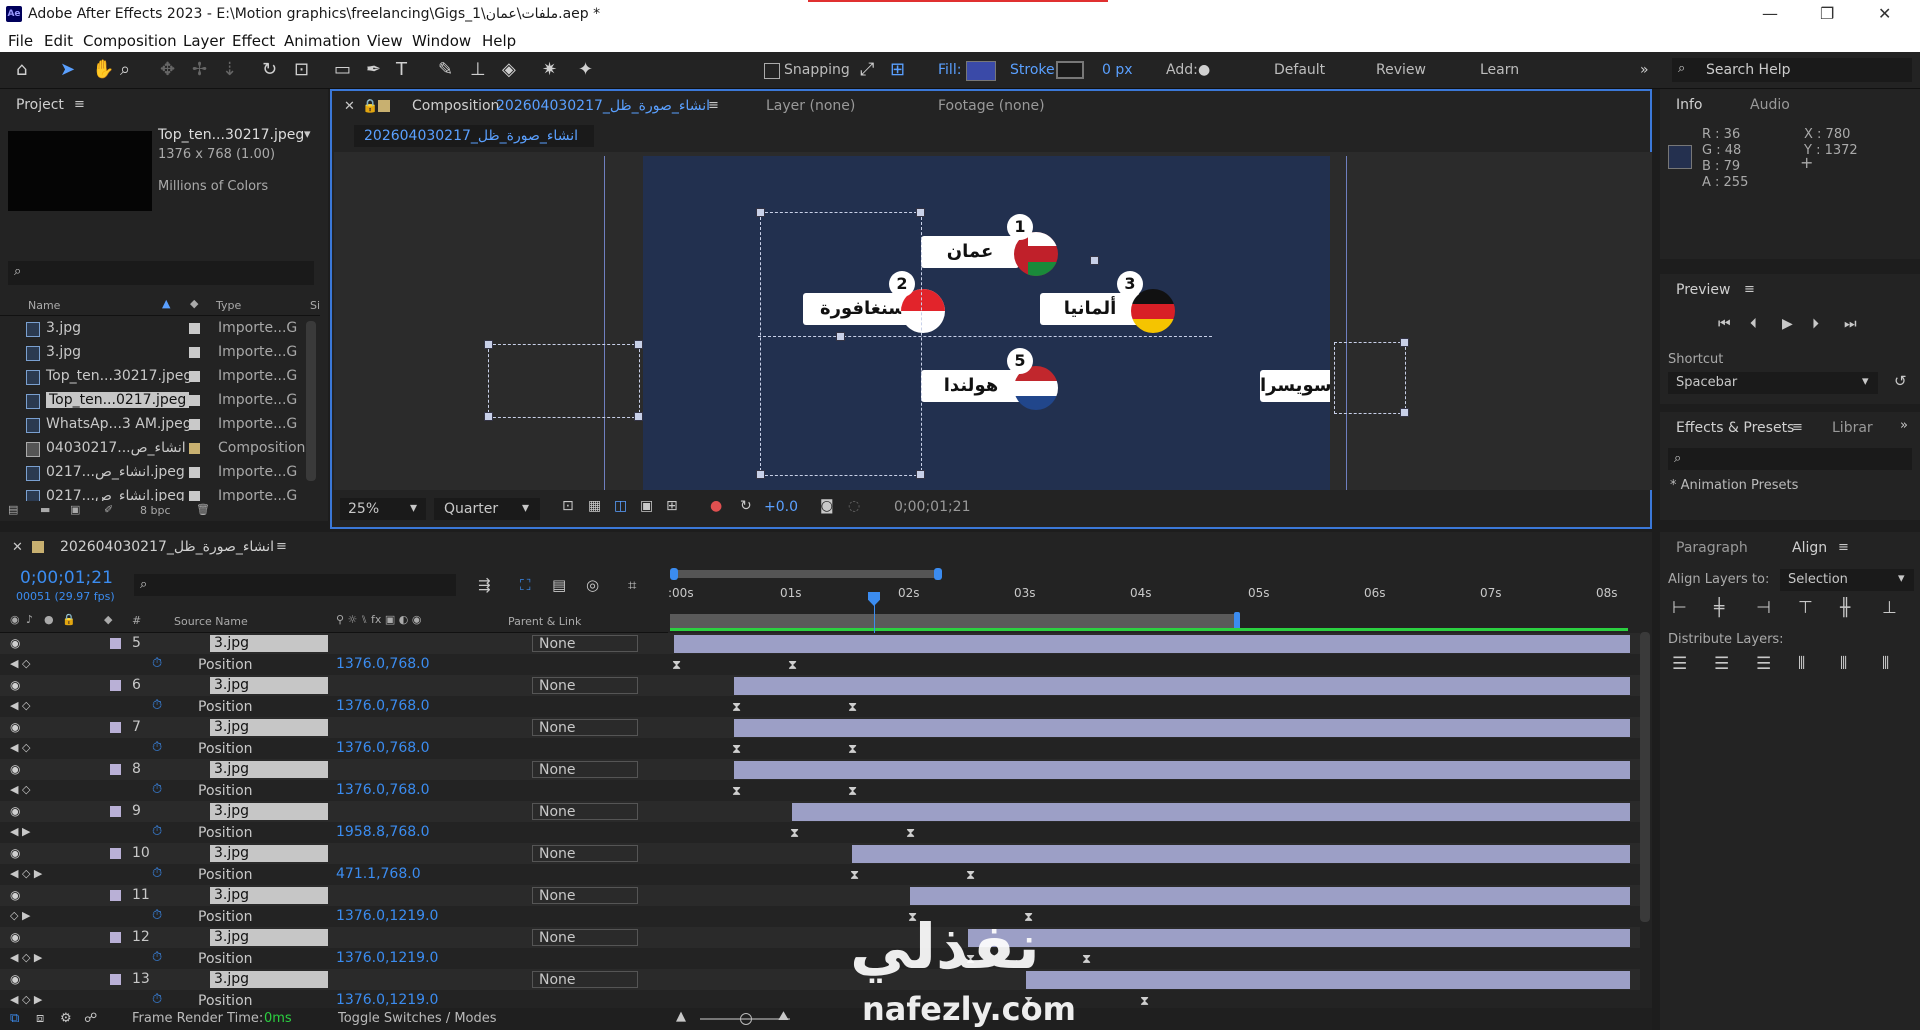  What do you see at coordinates (1827, 13) in the screenshot?
I see `maximize-button: ❐` at bounding box center [1827, 13].